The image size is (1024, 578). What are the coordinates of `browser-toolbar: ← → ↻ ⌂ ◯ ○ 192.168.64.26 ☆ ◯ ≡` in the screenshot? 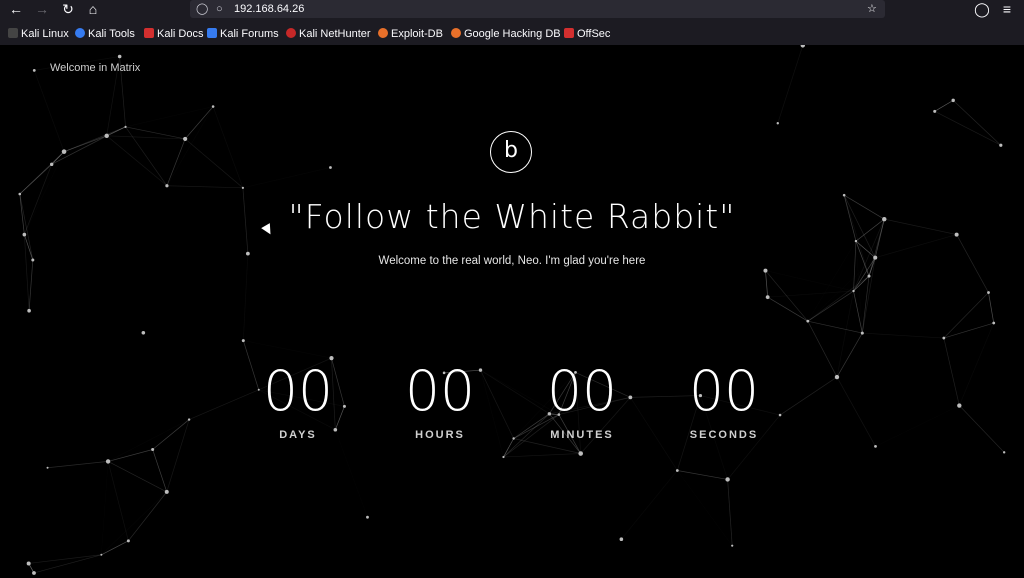 It's located at (512, 10).